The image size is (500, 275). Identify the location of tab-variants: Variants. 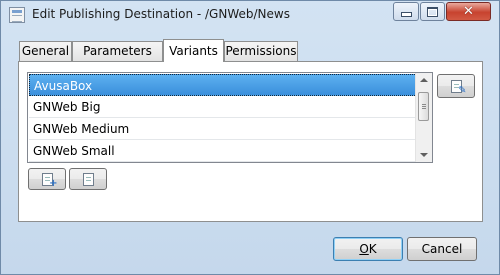
(193, 50).